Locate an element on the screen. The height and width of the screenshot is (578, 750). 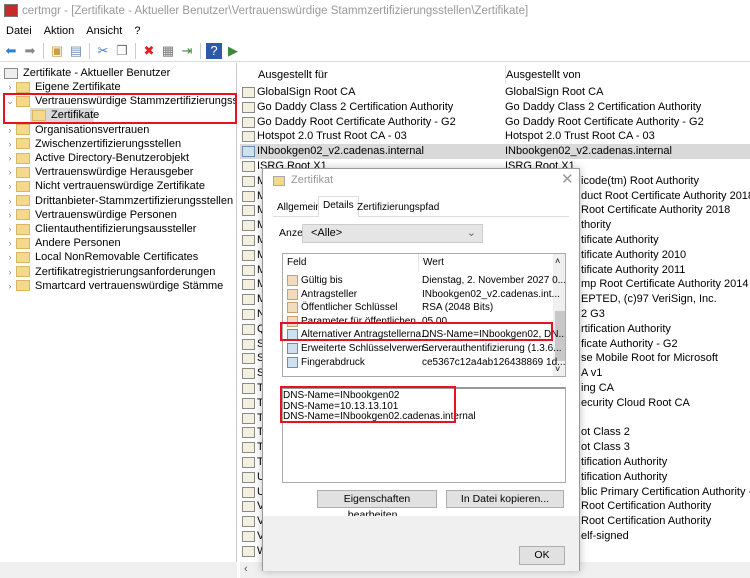
copy-icon: ❐ is located at coordinates (122, 51).